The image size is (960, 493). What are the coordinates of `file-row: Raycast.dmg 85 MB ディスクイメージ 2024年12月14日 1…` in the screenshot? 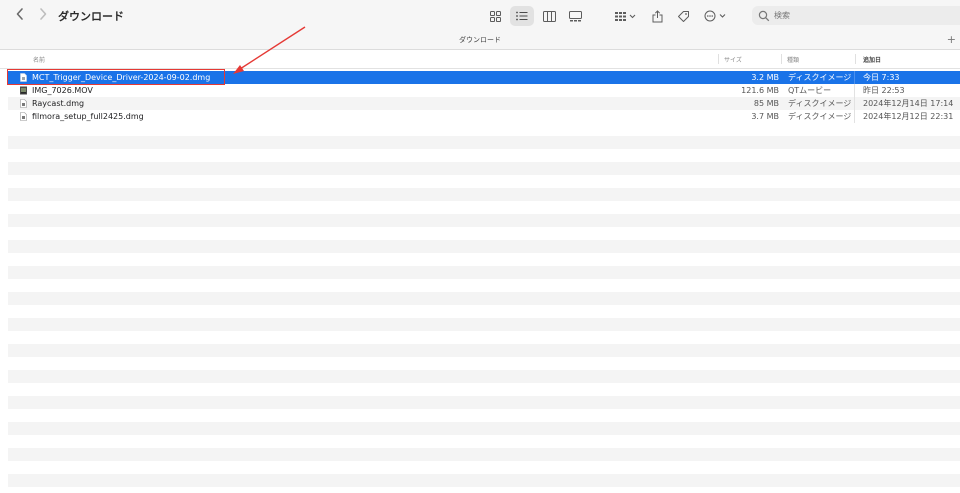 It's located at (484, 103).